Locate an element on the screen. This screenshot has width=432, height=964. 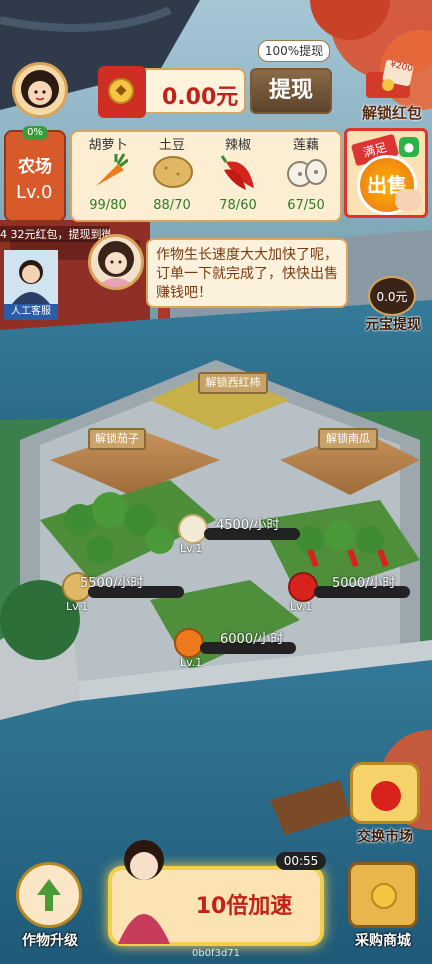
ticker-prefix: 4 is located at coordinates (3, 234).